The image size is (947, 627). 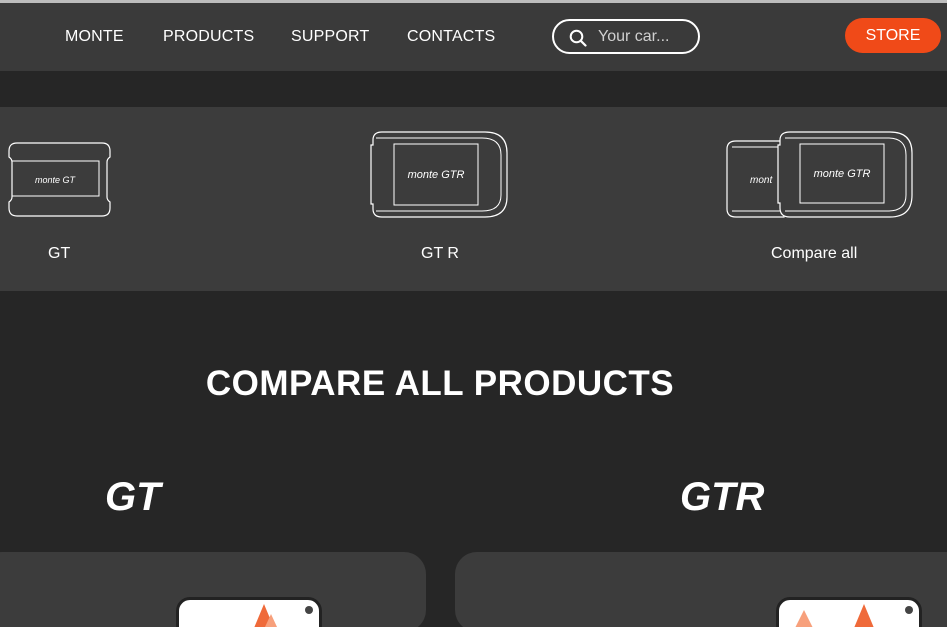 I want to click on product-label-gtr: GT R, so click(x=440, y=253).